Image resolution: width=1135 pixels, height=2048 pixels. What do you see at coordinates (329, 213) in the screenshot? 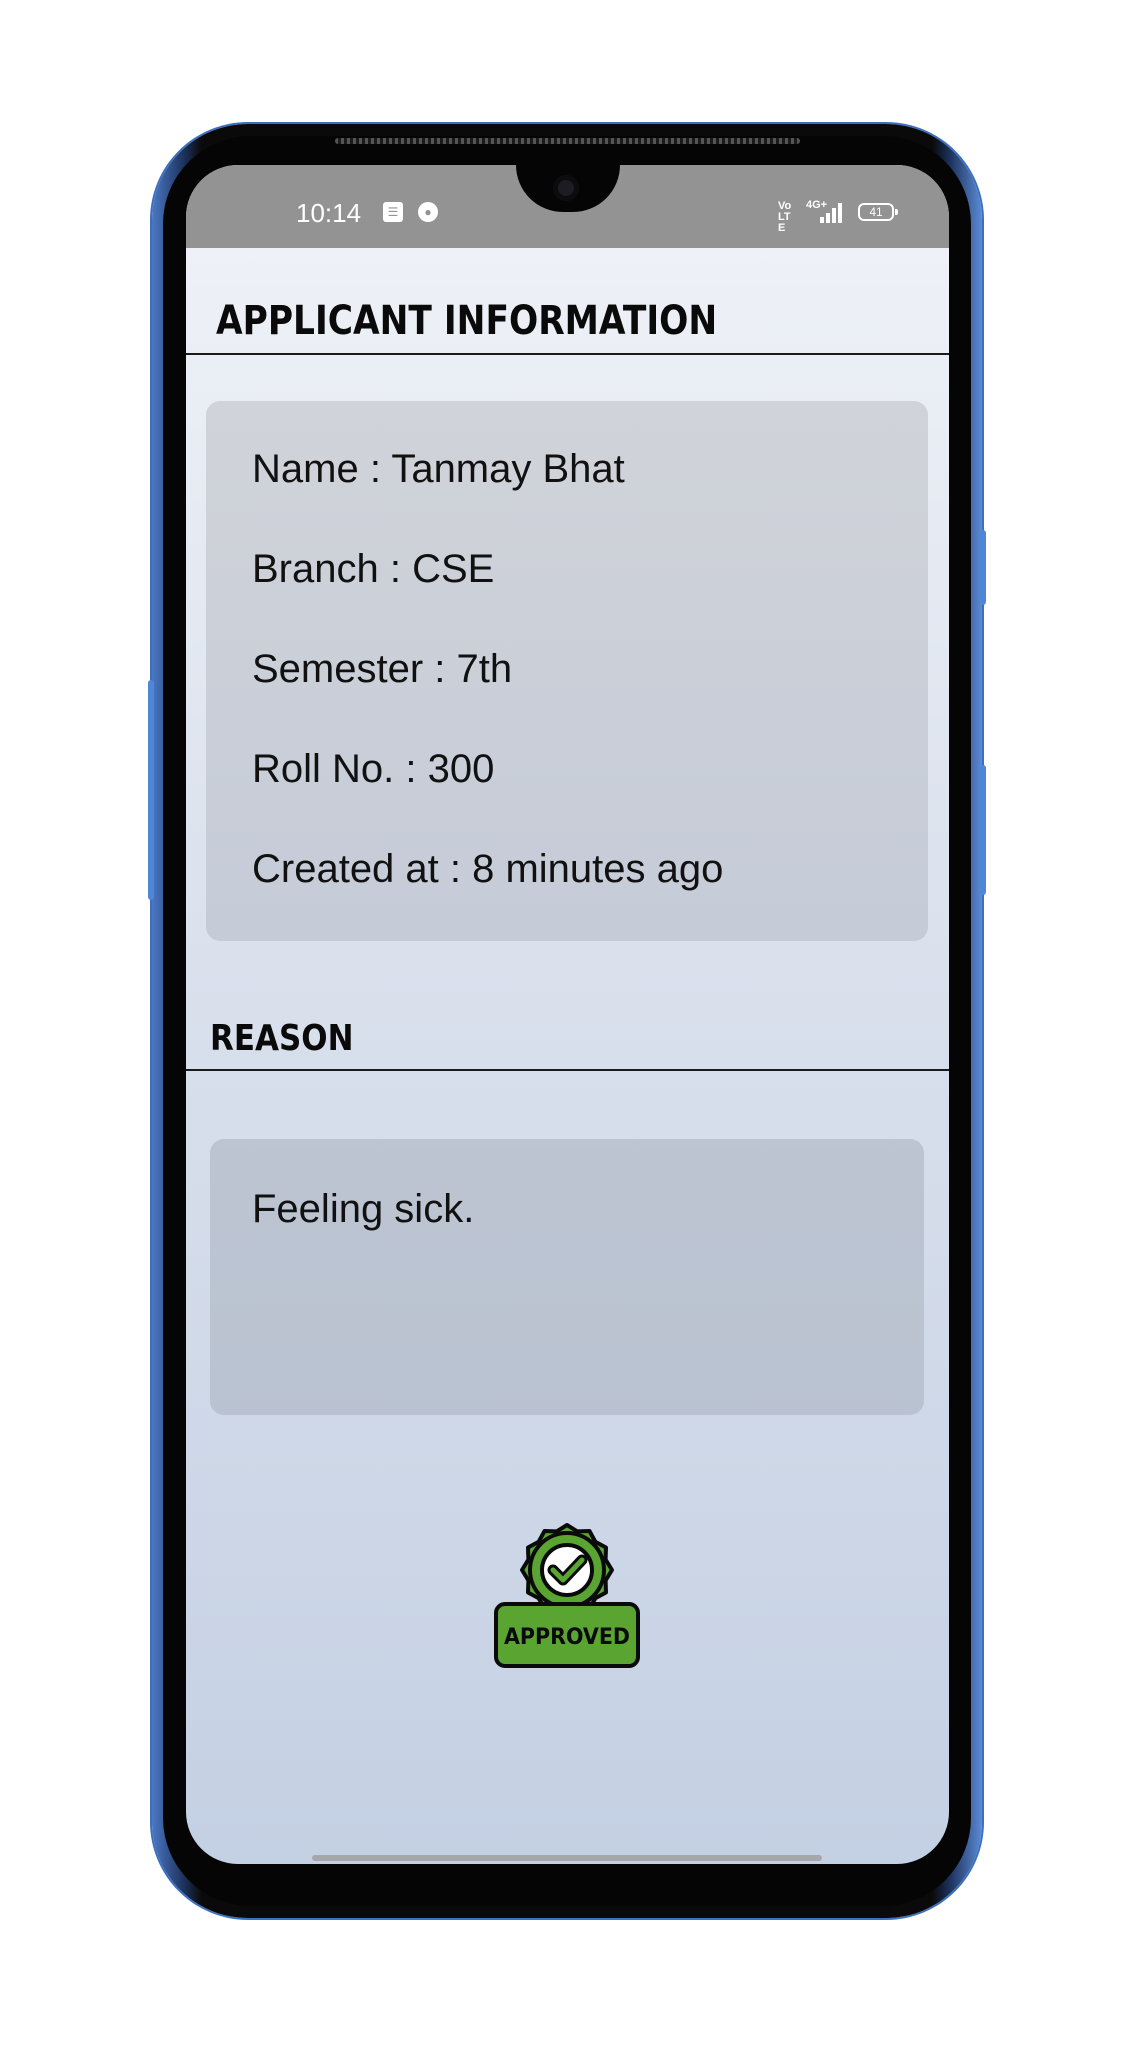
I see `status-time: 10:14` at bounding box center [329, 213].